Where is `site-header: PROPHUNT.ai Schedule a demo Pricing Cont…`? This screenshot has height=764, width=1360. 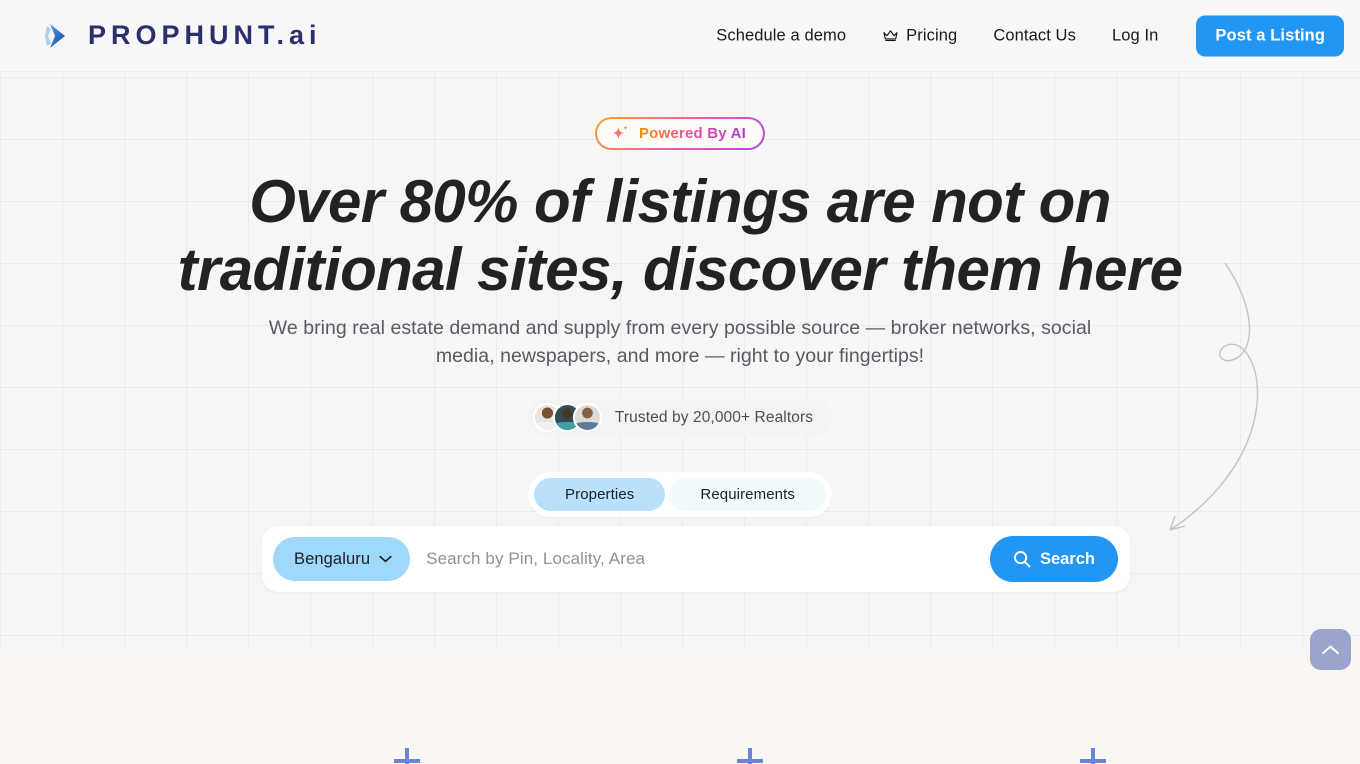 site-header: PROPHUNT.ai Schedule a demo Pricing Cont… is located at coordinates (680, 36).